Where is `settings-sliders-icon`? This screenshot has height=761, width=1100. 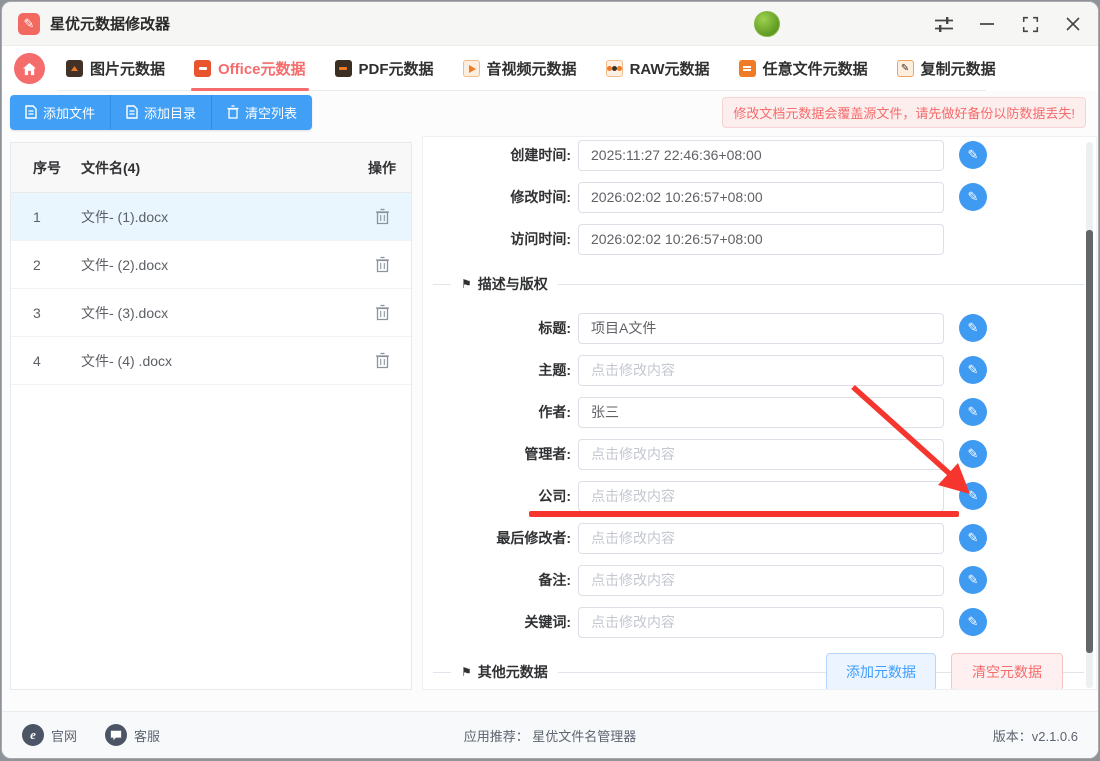
settings-sliders-icon is located at coordinates (944, 24).